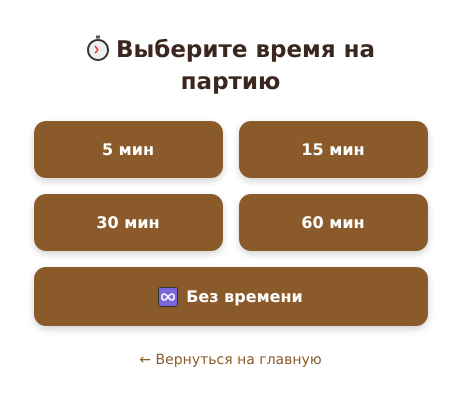 Image resolution: width=461 pixels, height=404 pixels. I want to click on time-option-button: 60 мин, so click(333, 222).